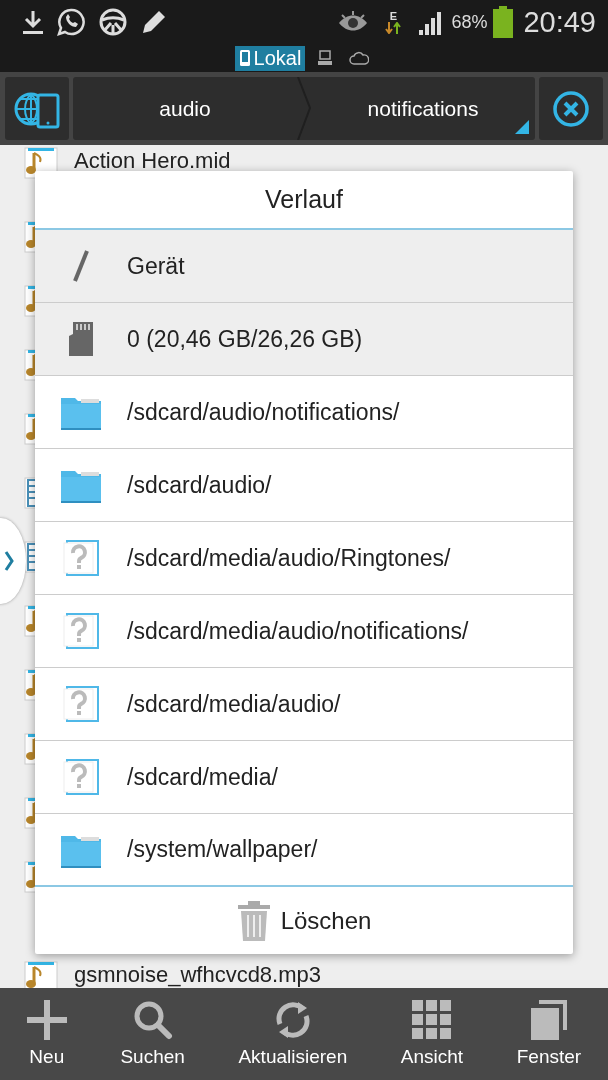 The image size is (608, 1080). Describe the element at coordinates (304, 266) in the screenshot. I see `history-item: Gerät` at that location.